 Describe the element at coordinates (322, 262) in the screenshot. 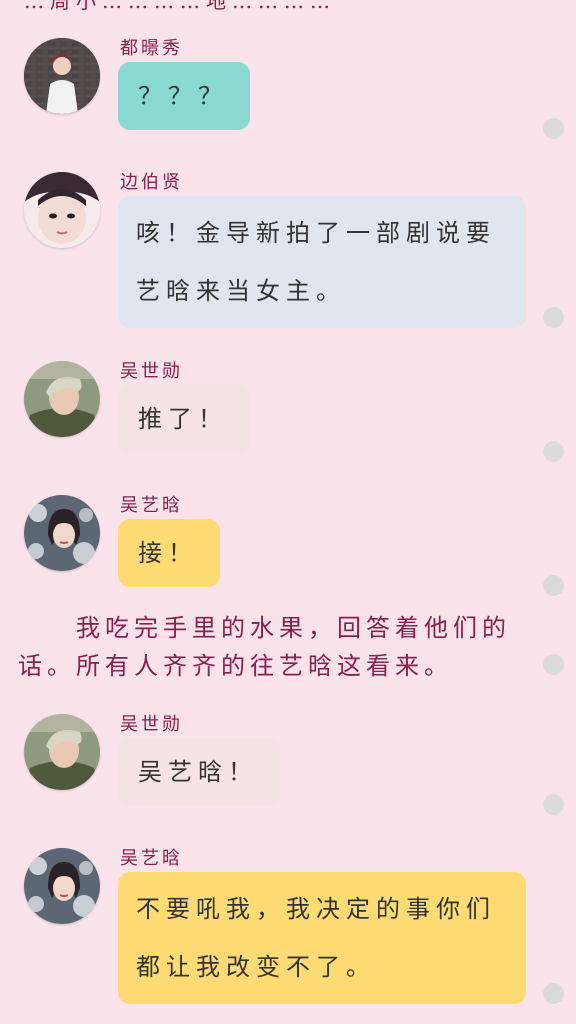

I see `message-bubble: 咳！金导新拍了一部剧说要艺晗来当女主。` at that location.